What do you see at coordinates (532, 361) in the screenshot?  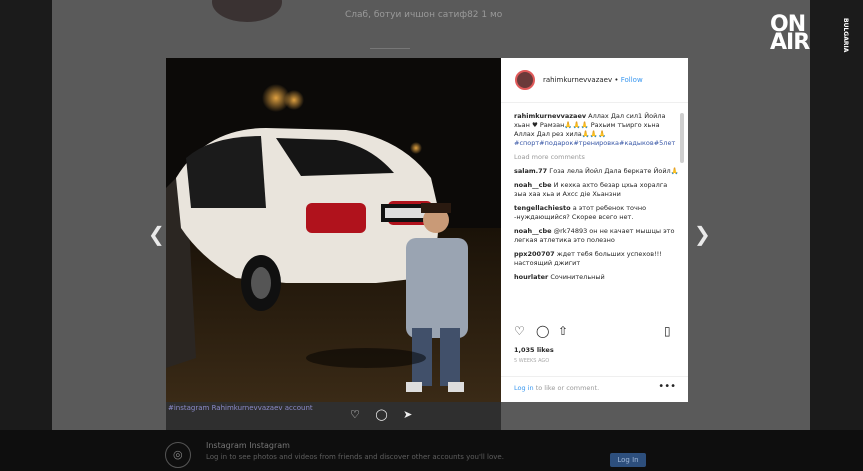 I see `post-timestamp: 5 WEEKS AGO` at bounding box center [532, 361].